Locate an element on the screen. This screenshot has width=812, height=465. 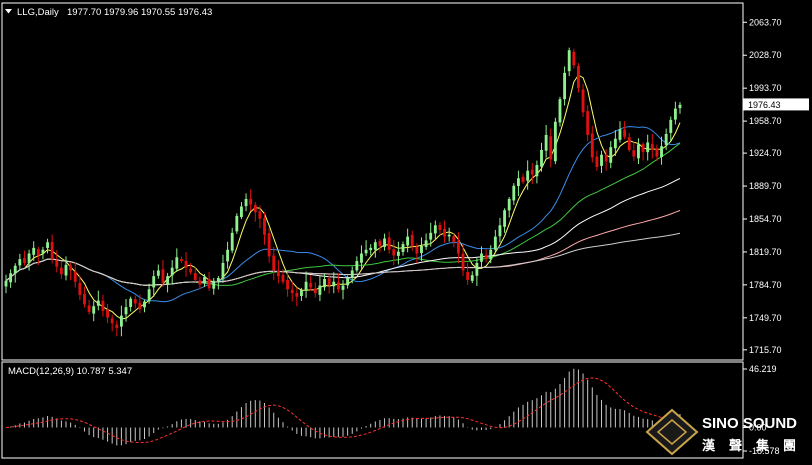
price-tick-label: 1993.70 is located at coordinates (765, 88).